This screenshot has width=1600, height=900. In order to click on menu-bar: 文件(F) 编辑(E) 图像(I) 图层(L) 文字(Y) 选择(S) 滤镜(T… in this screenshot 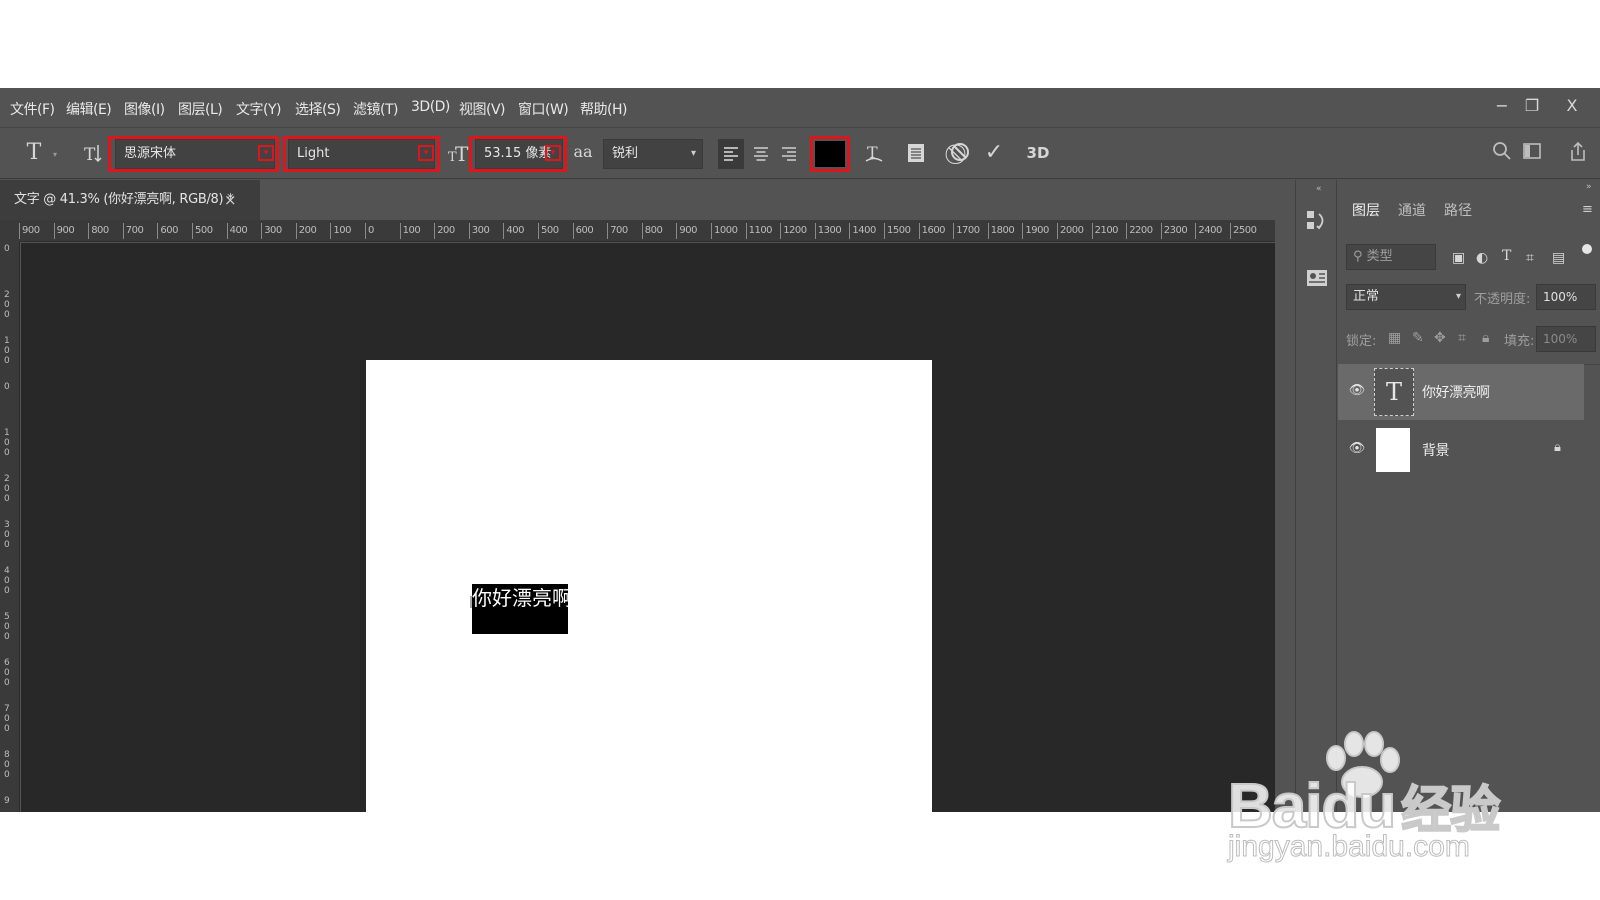, I will do `click(800, 108)`.